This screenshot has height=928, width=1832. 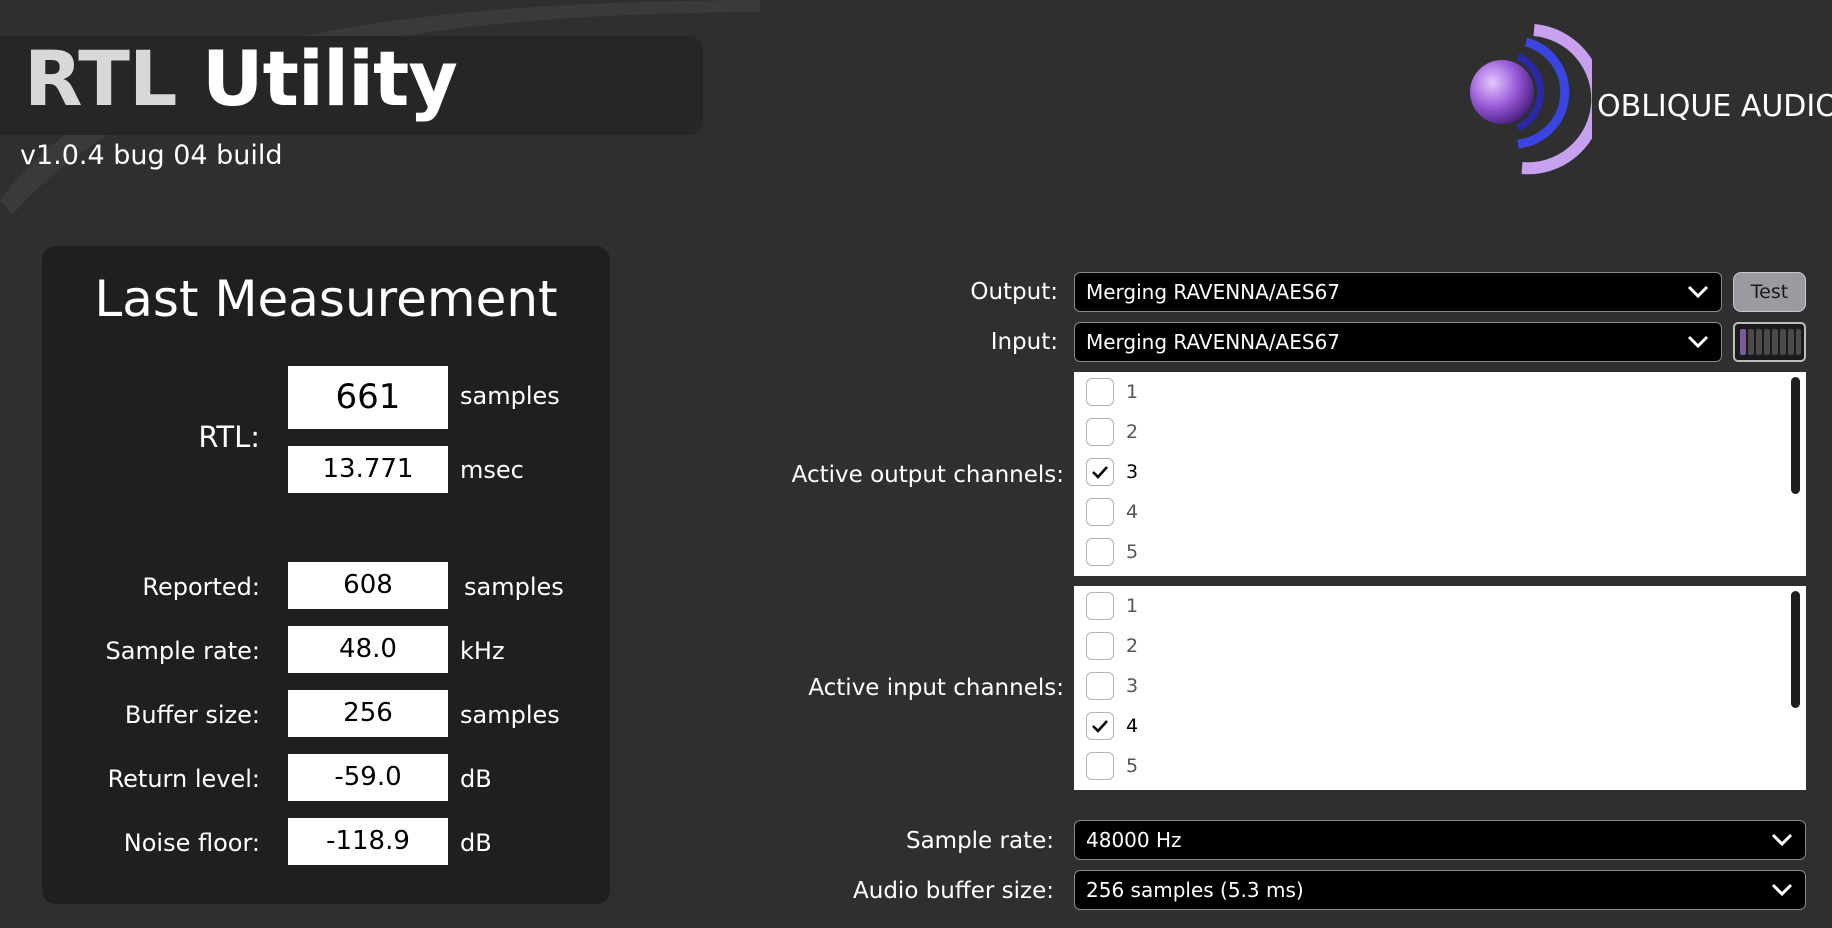 I want to click on noise-floor-unit: dB, so click(x=476, y=843).